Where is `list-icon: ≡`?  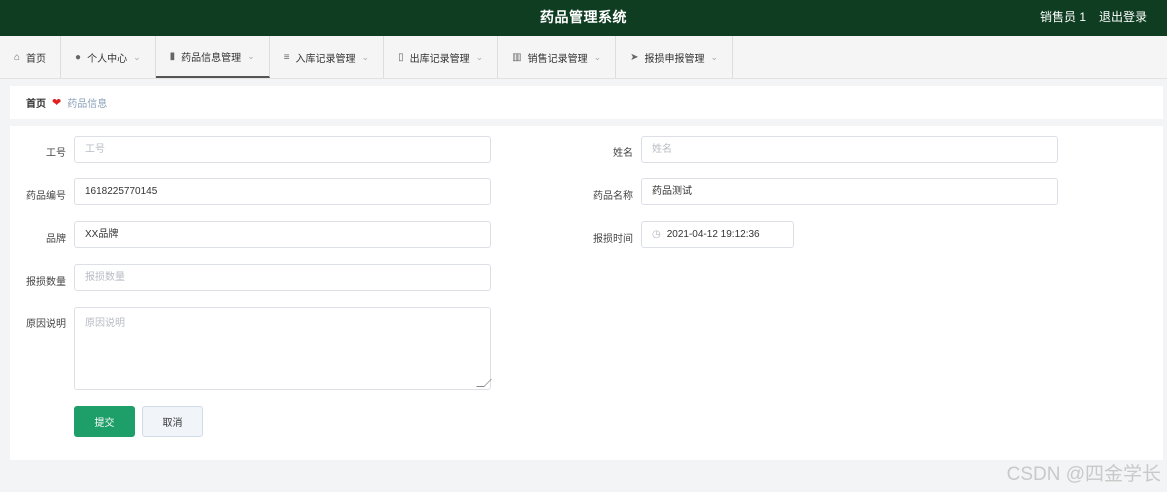
list-icon: ≡ is located at coordinates (286, 57).